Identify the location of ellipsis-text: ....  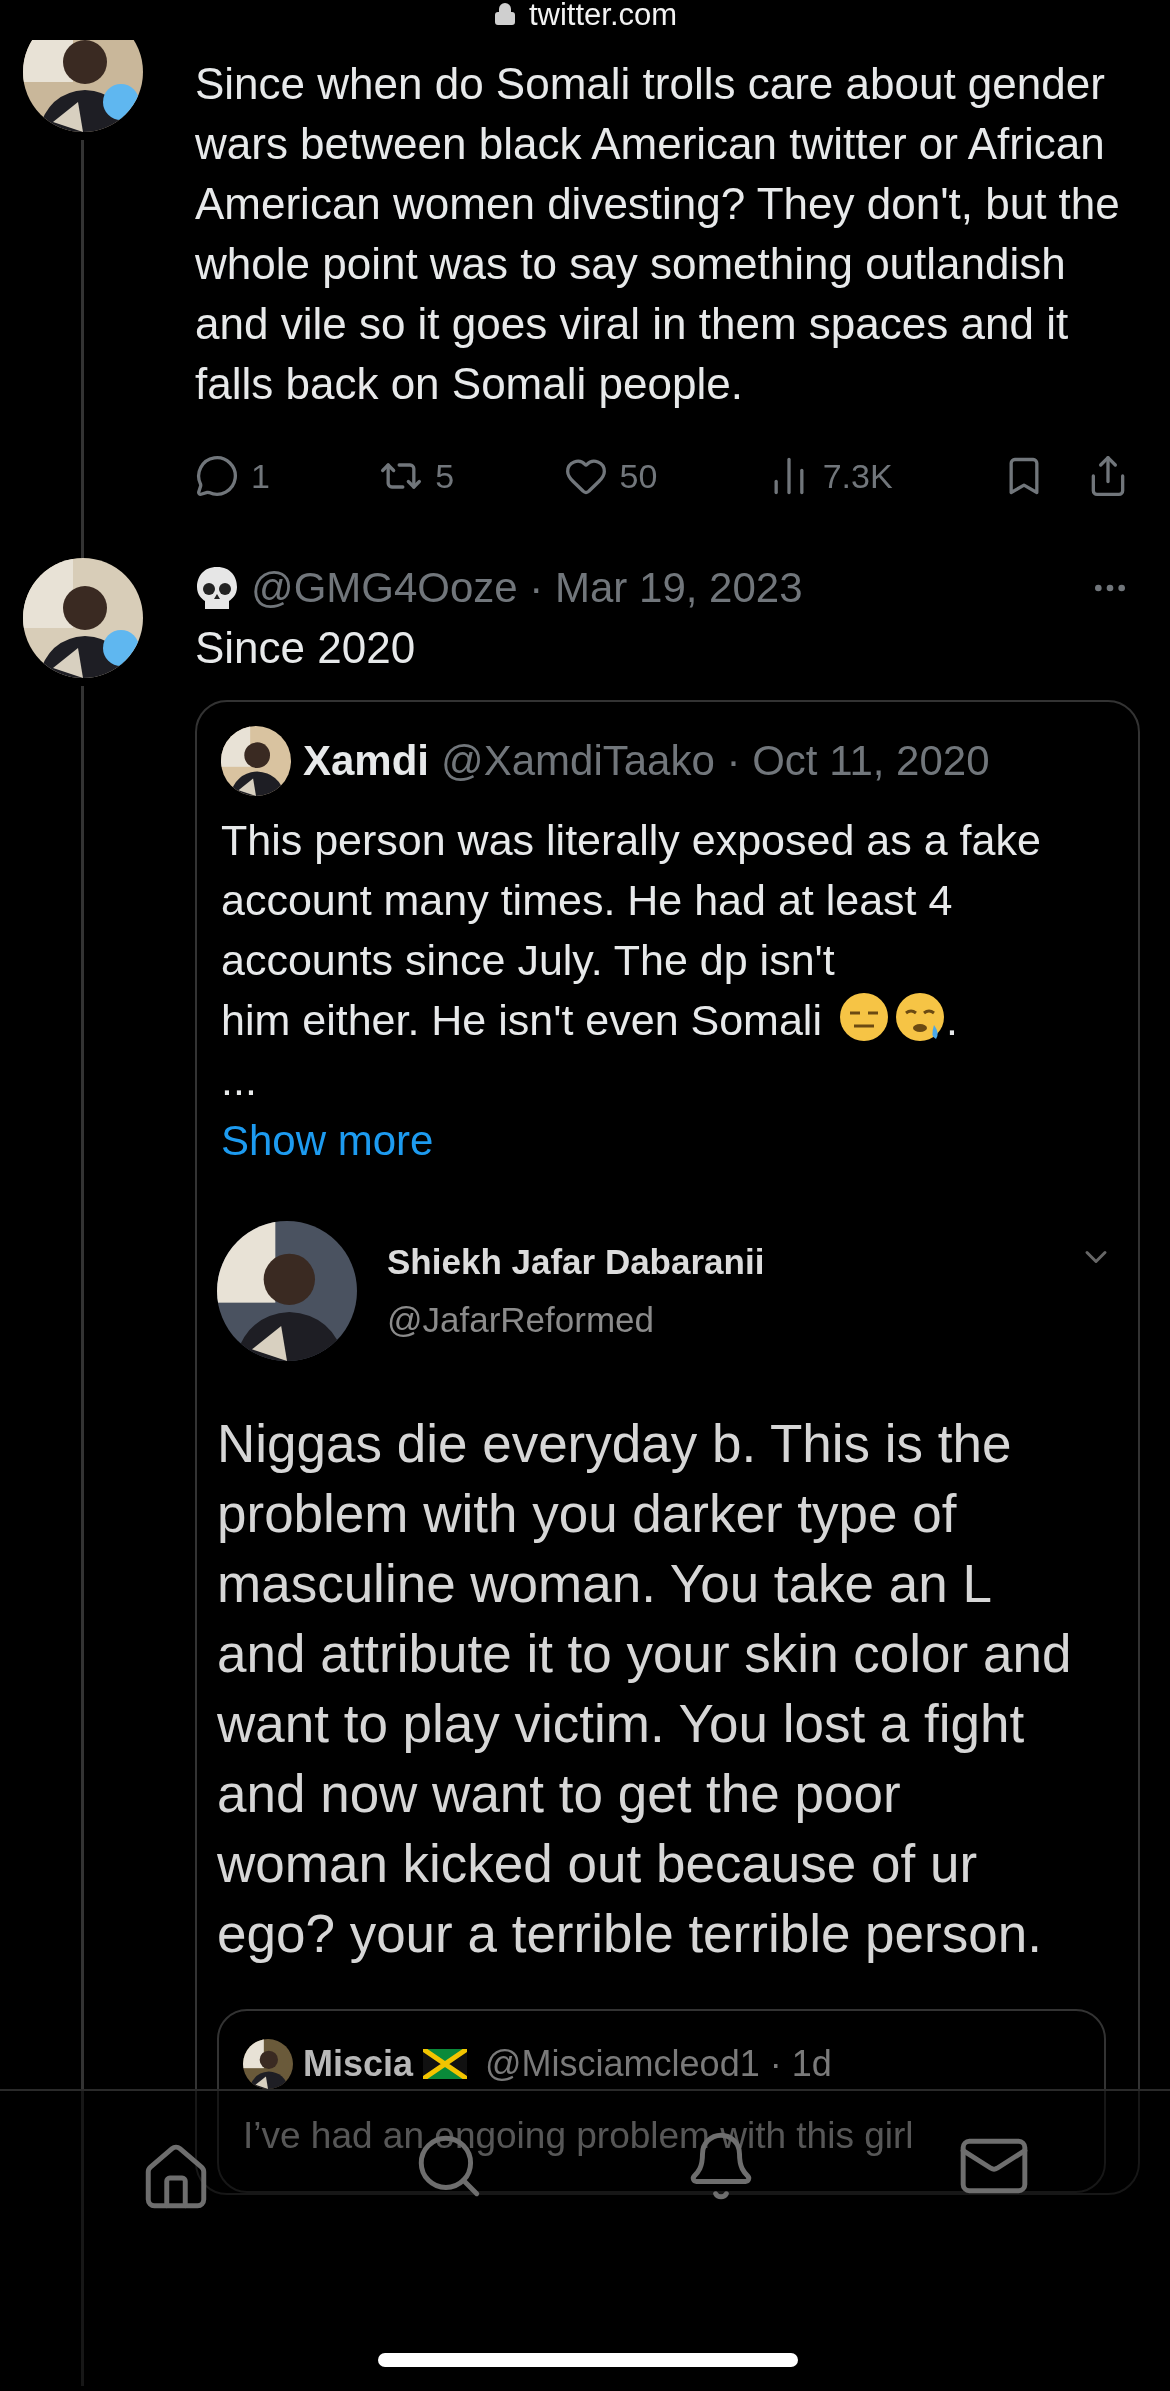
(239, 1080).